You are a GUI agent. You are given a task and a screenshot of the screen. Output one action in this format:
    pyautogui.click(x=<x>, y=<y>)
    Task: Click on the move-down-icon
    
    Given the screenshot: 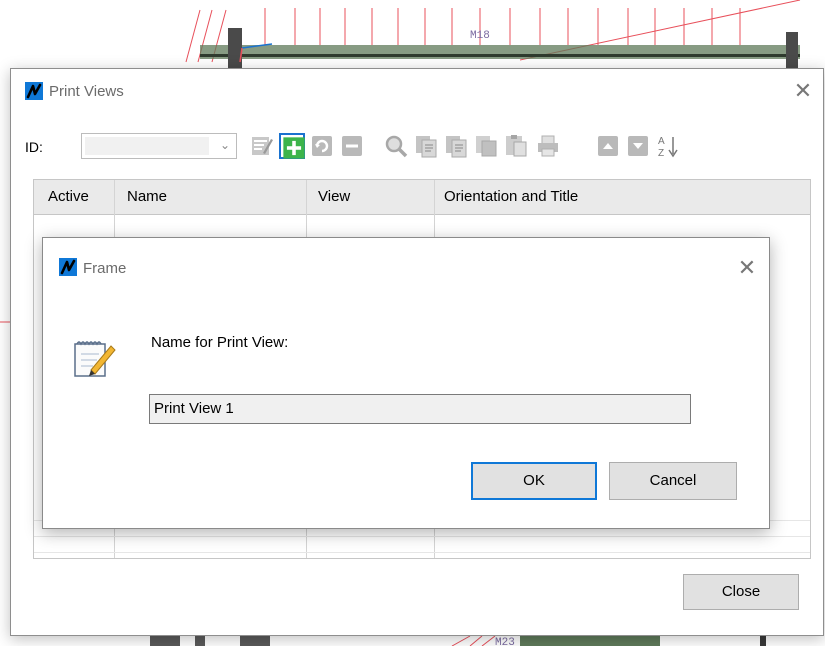 What is the action you would take?
    pyautogui.click(x=638, y=146)
    